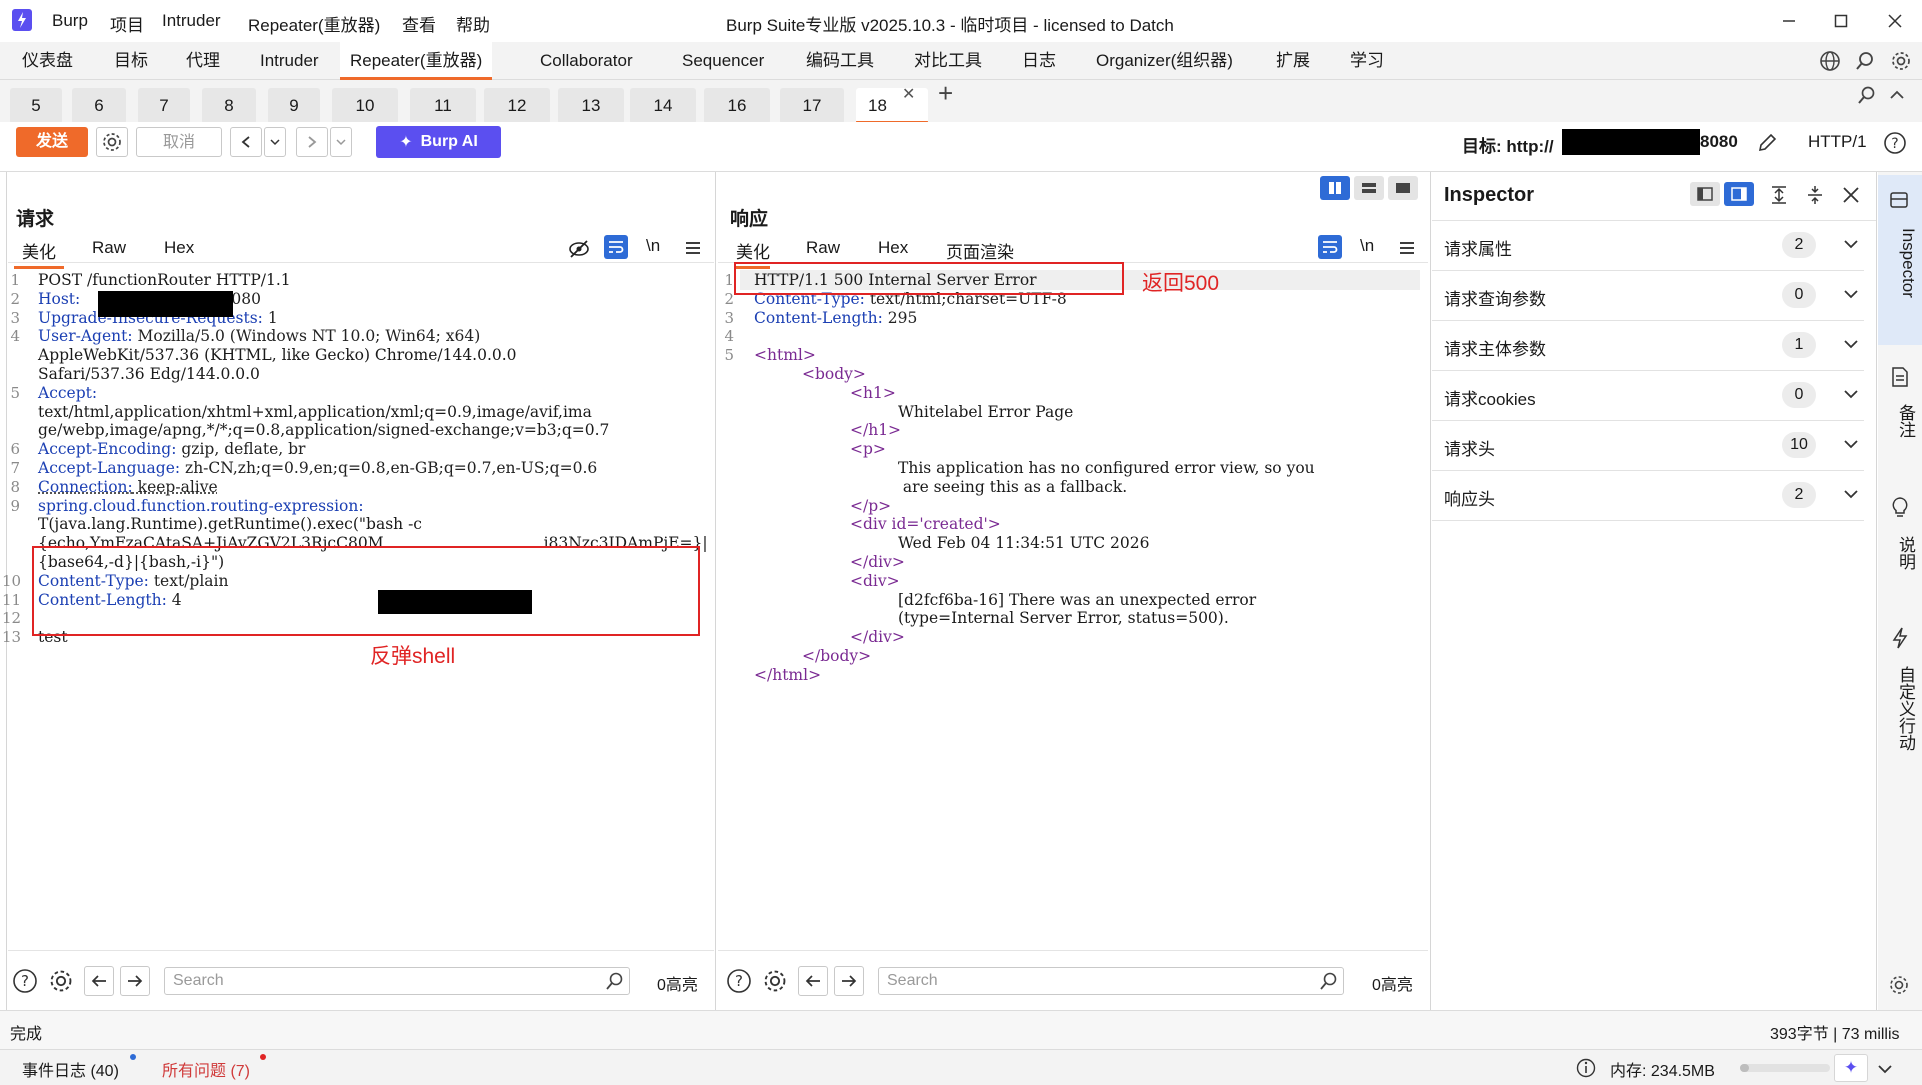  What do you see at coordinates (206, 1069) in the screenshot?
I see `all-issues-tab: 所有问题 (7)` at bounding box center [206, 1069].